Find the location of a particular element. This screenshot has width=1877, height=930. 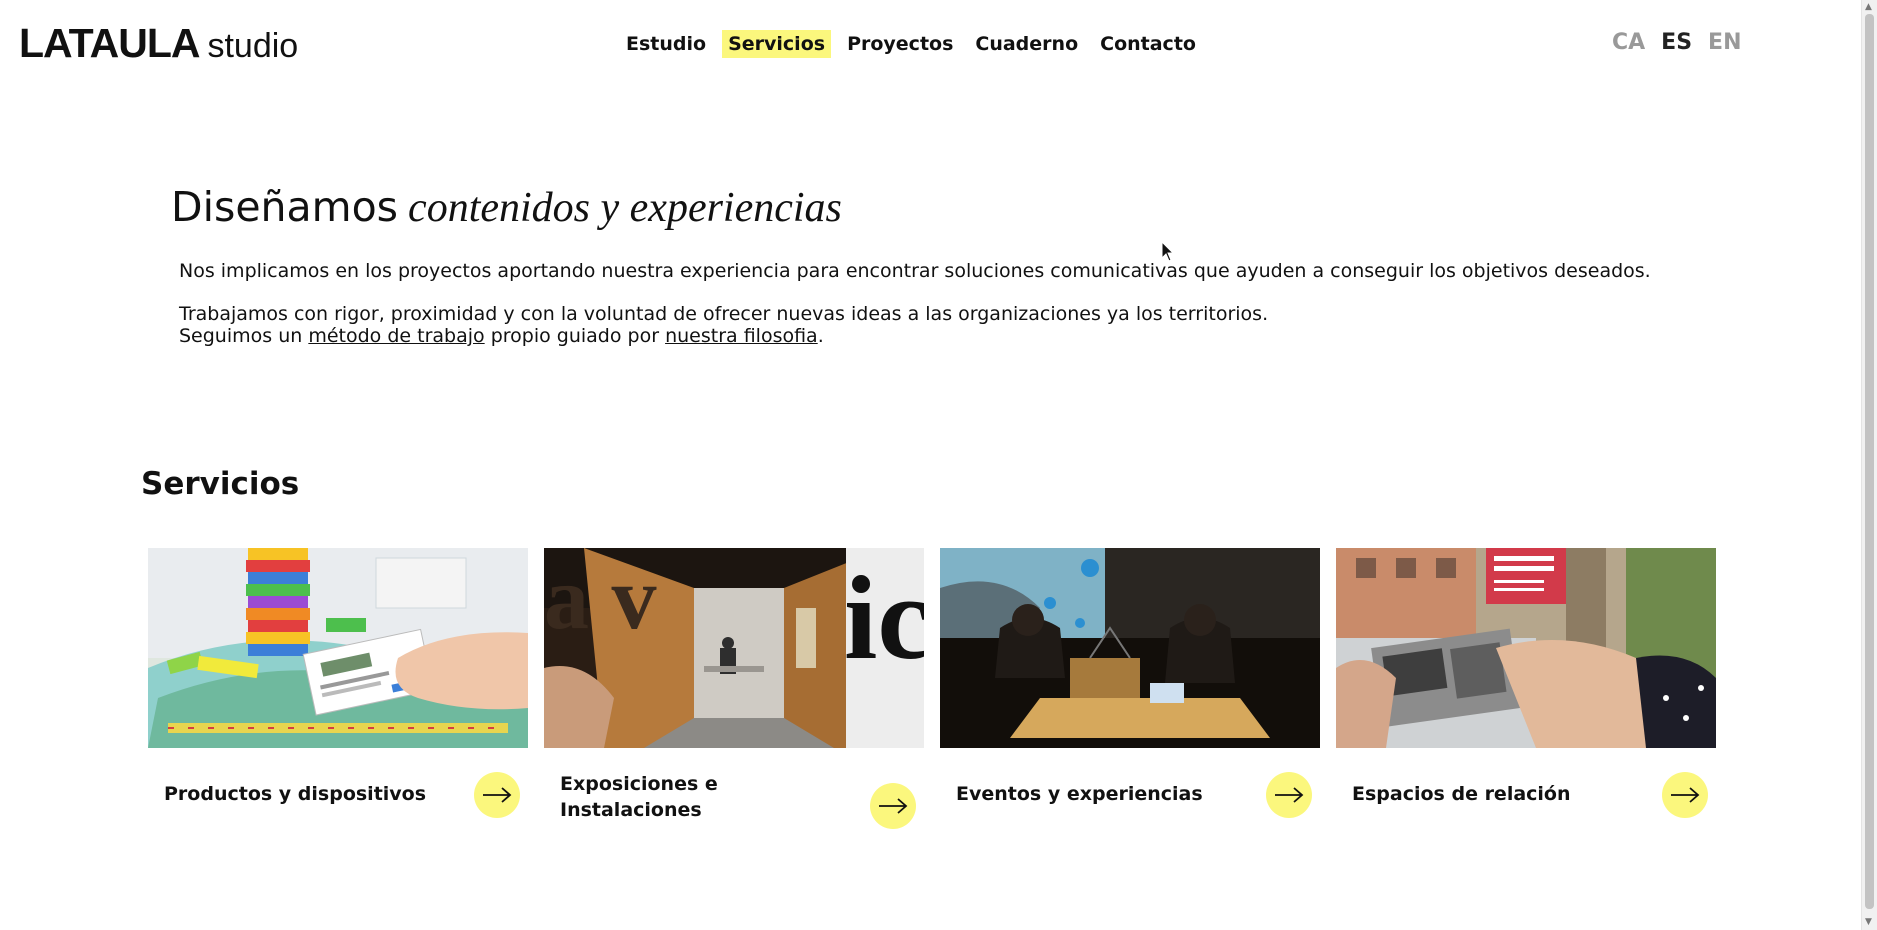

philosophy-link: nuestra filosofia is located at coordinates (741, 336).